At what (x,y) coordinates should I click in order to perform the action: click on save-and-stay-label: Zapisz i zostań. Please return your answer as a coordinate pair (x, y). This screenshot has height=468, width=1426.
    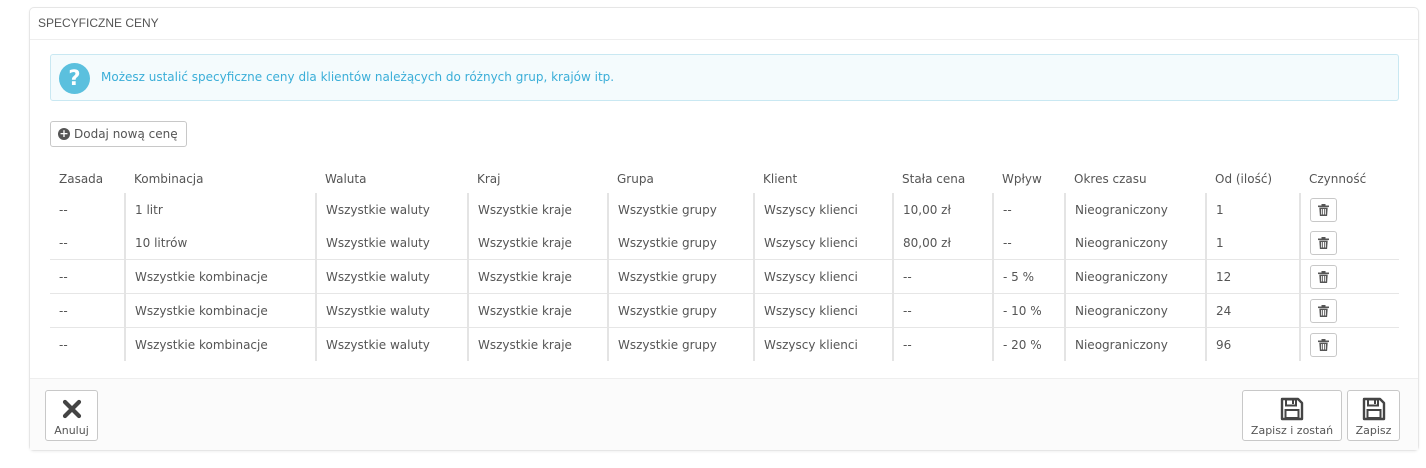
    Looking at the image, I should click on (1292, 430).